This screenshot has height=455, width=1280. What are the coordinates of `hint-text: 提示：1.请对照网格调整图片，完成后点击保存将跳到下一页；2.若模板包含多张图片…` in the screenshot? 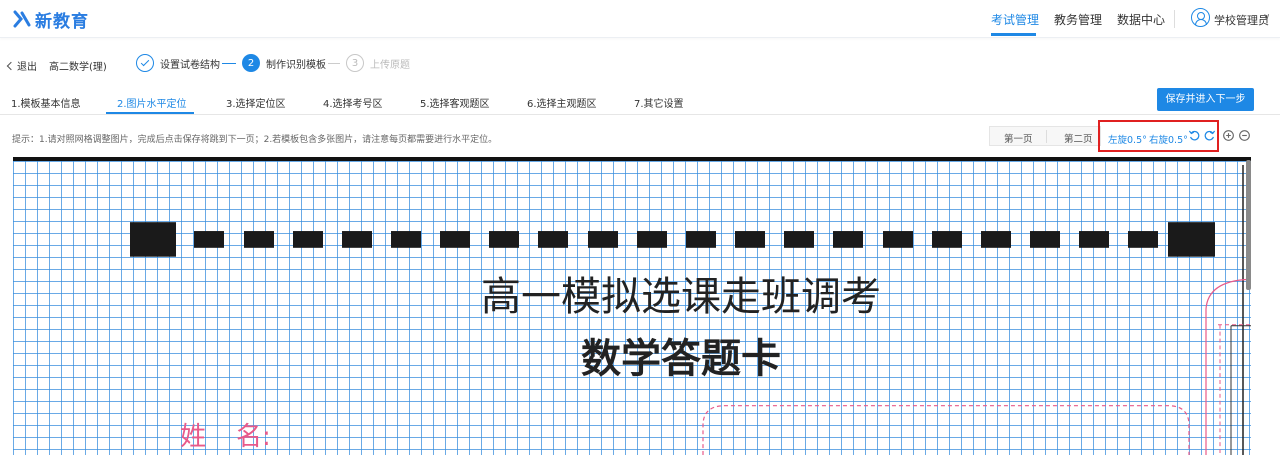 It's located at (255, 140).